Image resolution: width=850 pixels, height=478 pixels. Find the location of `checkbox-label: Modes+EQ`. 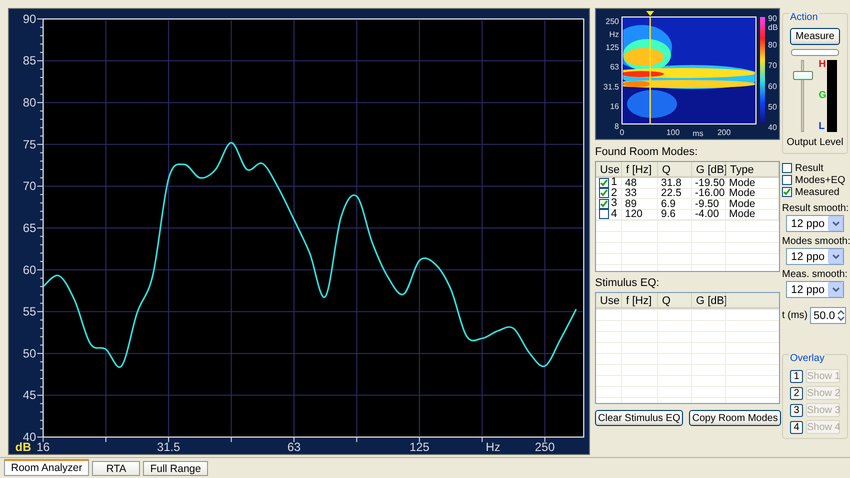

checkbox-label: Modes+EQ is located at coordinates (820, 180).